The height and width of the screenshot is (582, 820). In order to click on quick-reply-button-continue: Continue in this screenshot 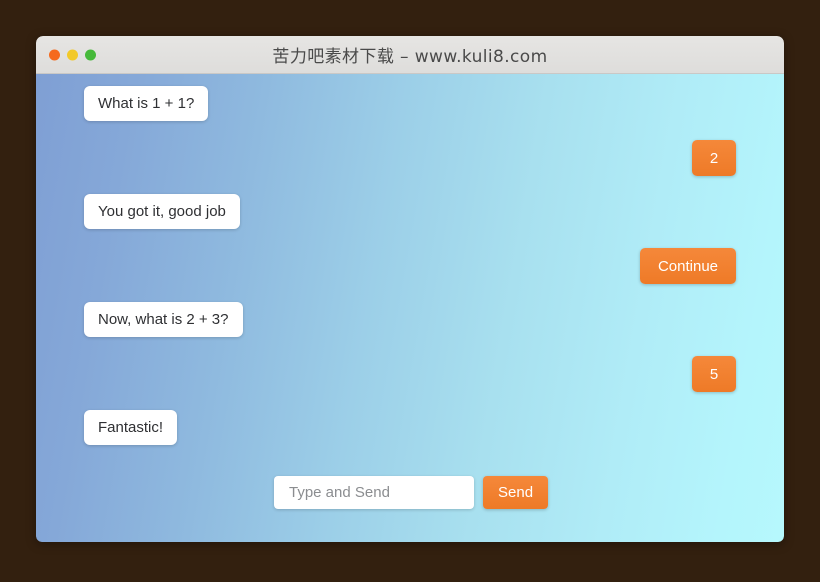, I will do `click(687, 266)`.